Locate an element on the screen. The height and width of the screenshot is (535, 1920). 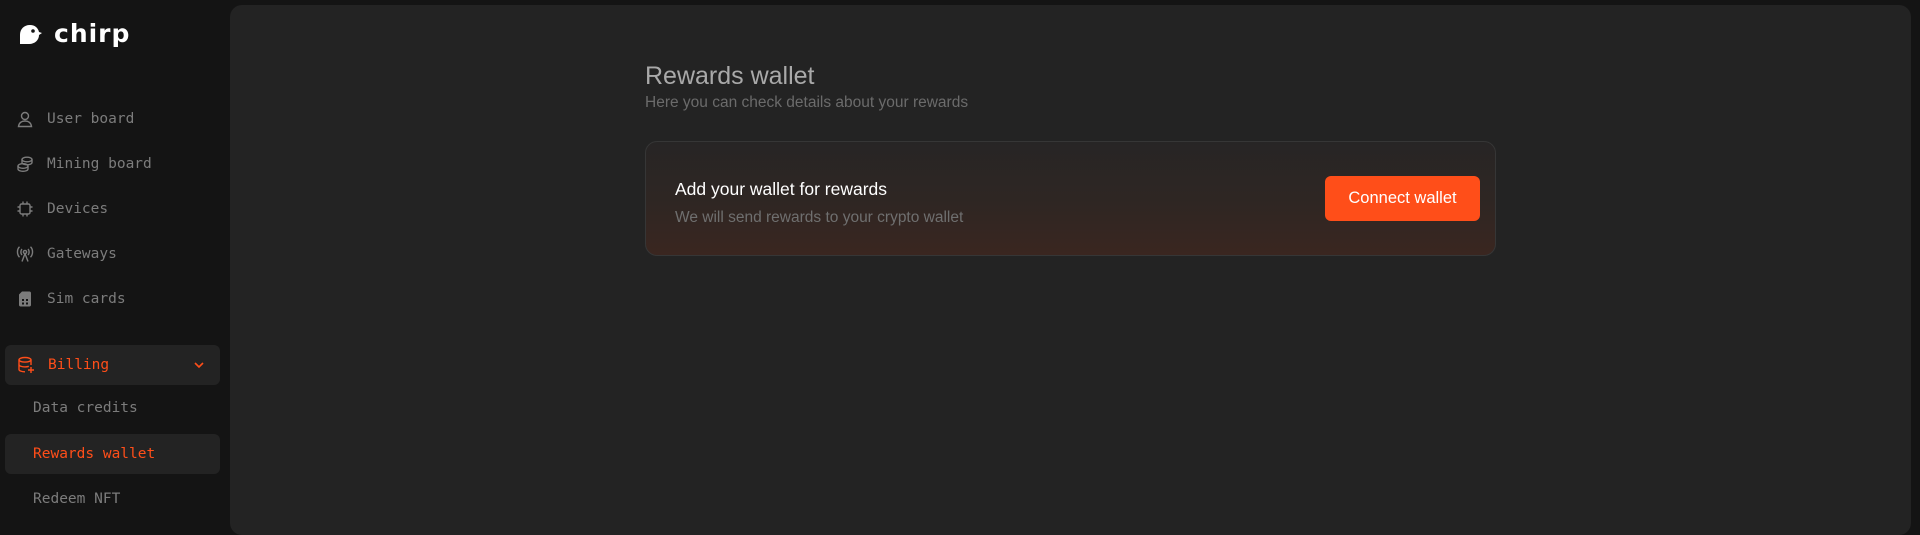
antenna-icon is located at coordinates (25, 254).